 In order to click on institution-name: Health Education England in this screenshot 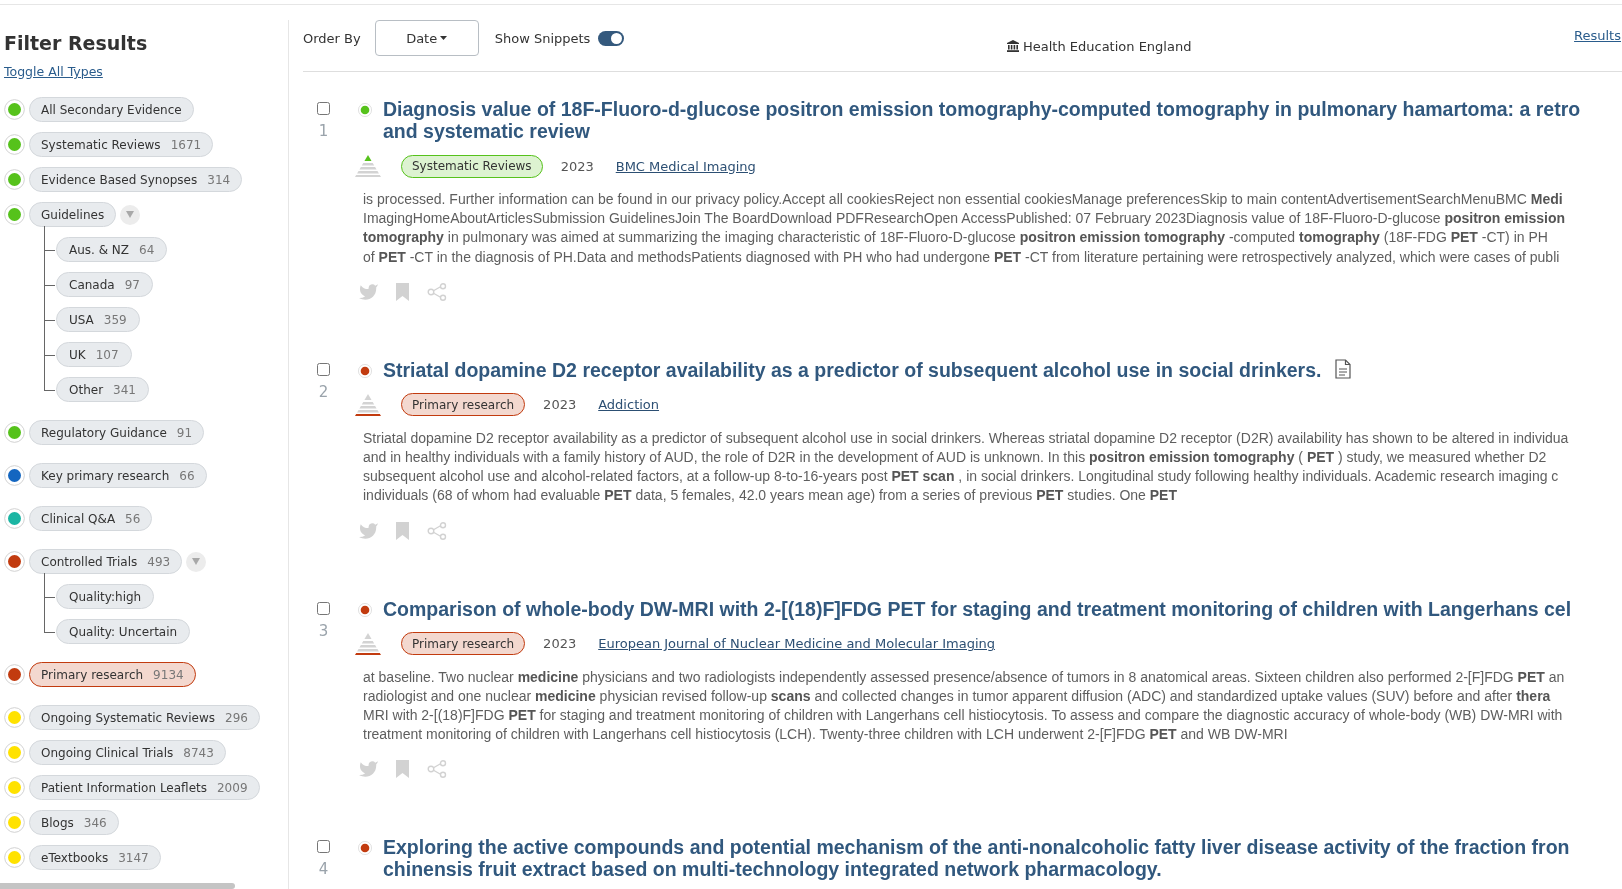, I will do `click(1107, 46)`.